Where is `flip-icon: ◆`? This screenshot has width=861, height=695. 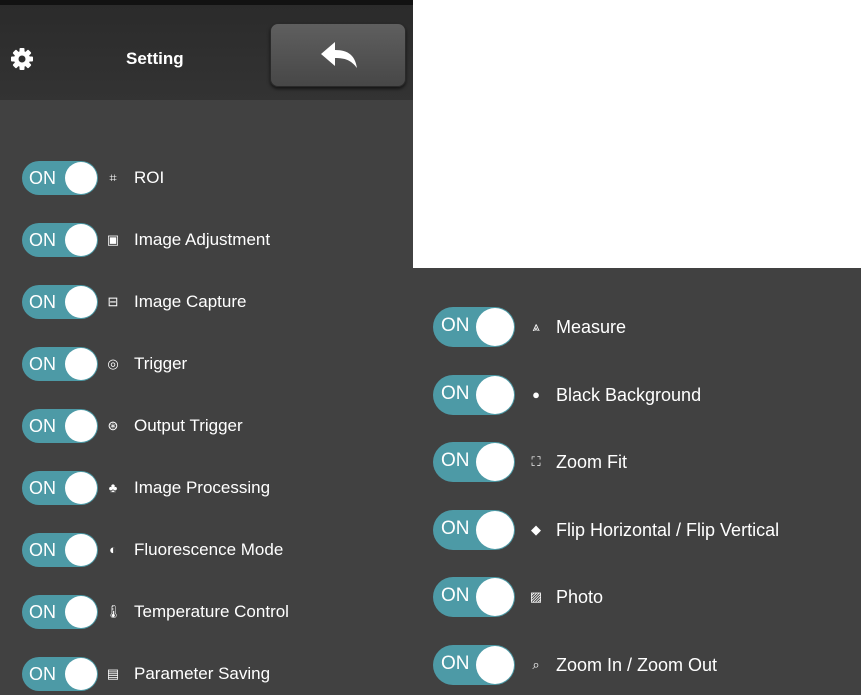
flip-icon: ◆ is located at coordinates (536, 529).